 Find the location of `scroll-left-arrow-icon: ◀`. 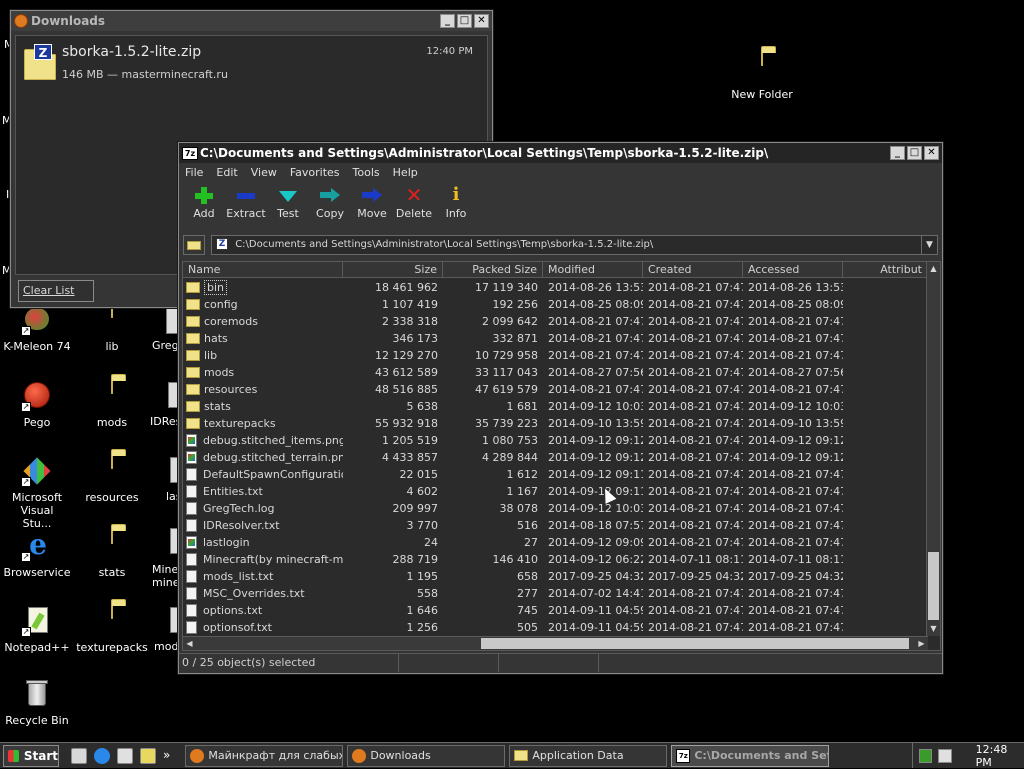

scroll-left-arrow-icon: ◀ is located at coordinates (189, 643).